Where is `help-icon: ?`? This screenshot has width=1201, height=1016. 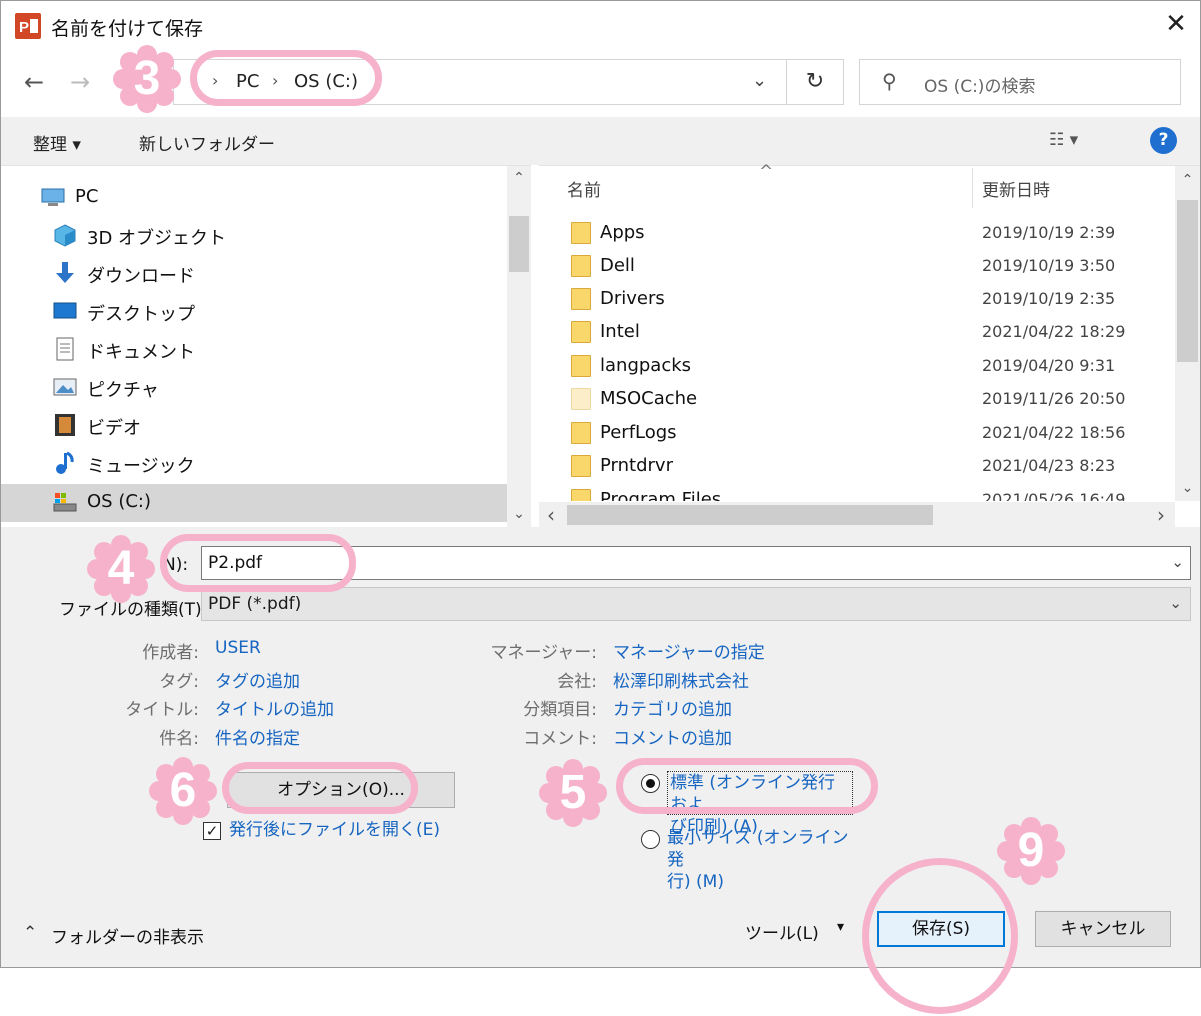
help-icon: ? is located at coordinates (1163, 140).